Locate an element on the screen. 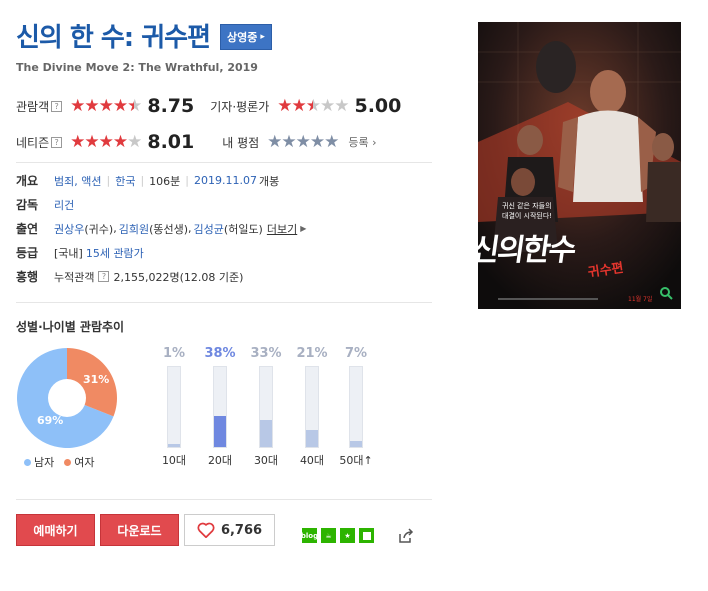  cast-label: 출연 is located at coordinates (27, 229).